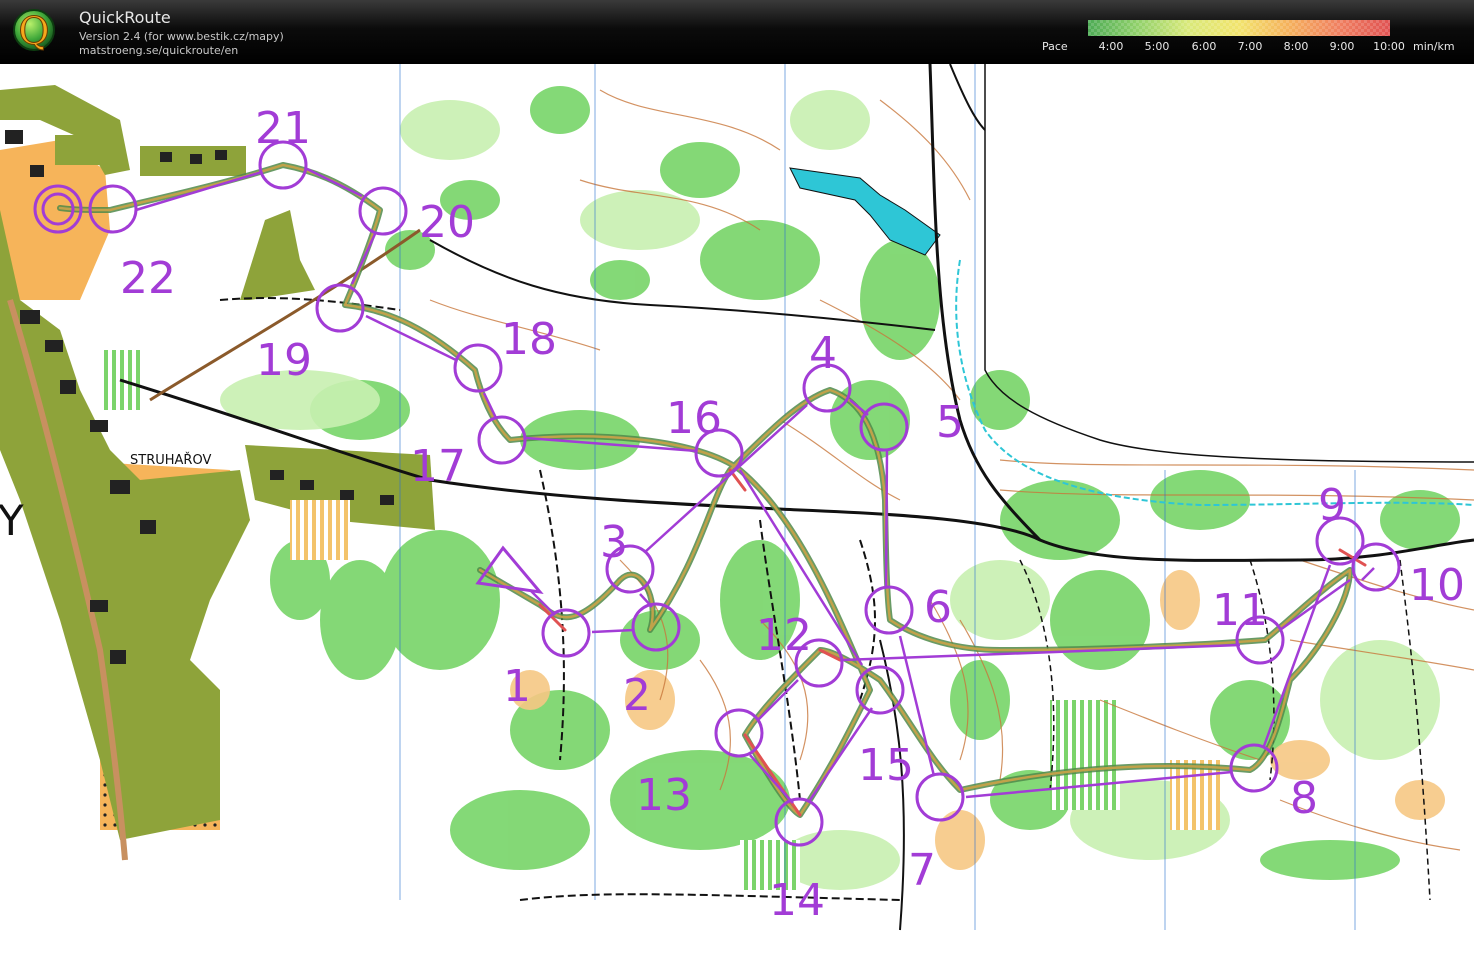 This screenshot has height=963, width=1474. I want to click on control-number-5: 5, so click(950, 422).